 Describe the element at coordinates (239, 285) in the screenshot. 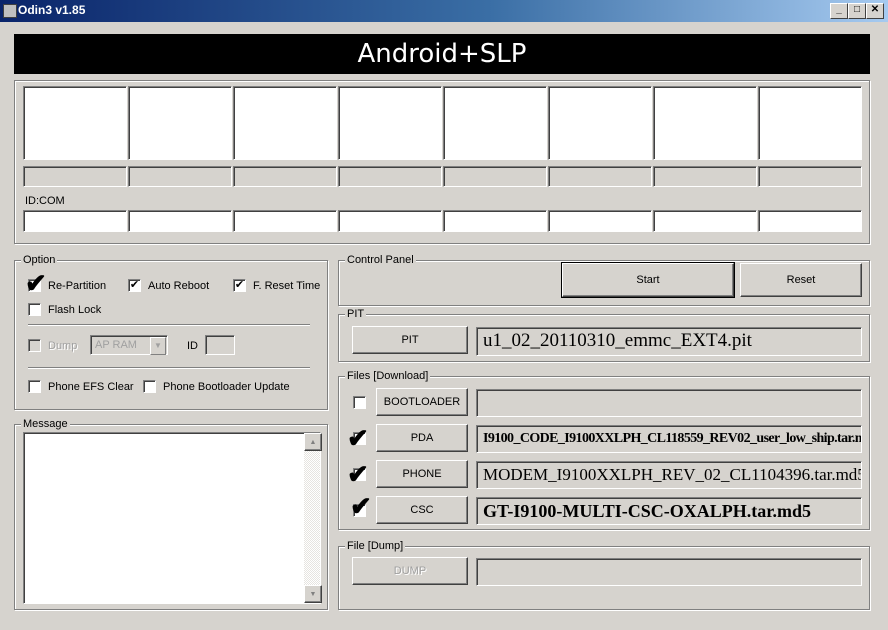

I see `f-reset-time-checkbox: ✔` at that location.